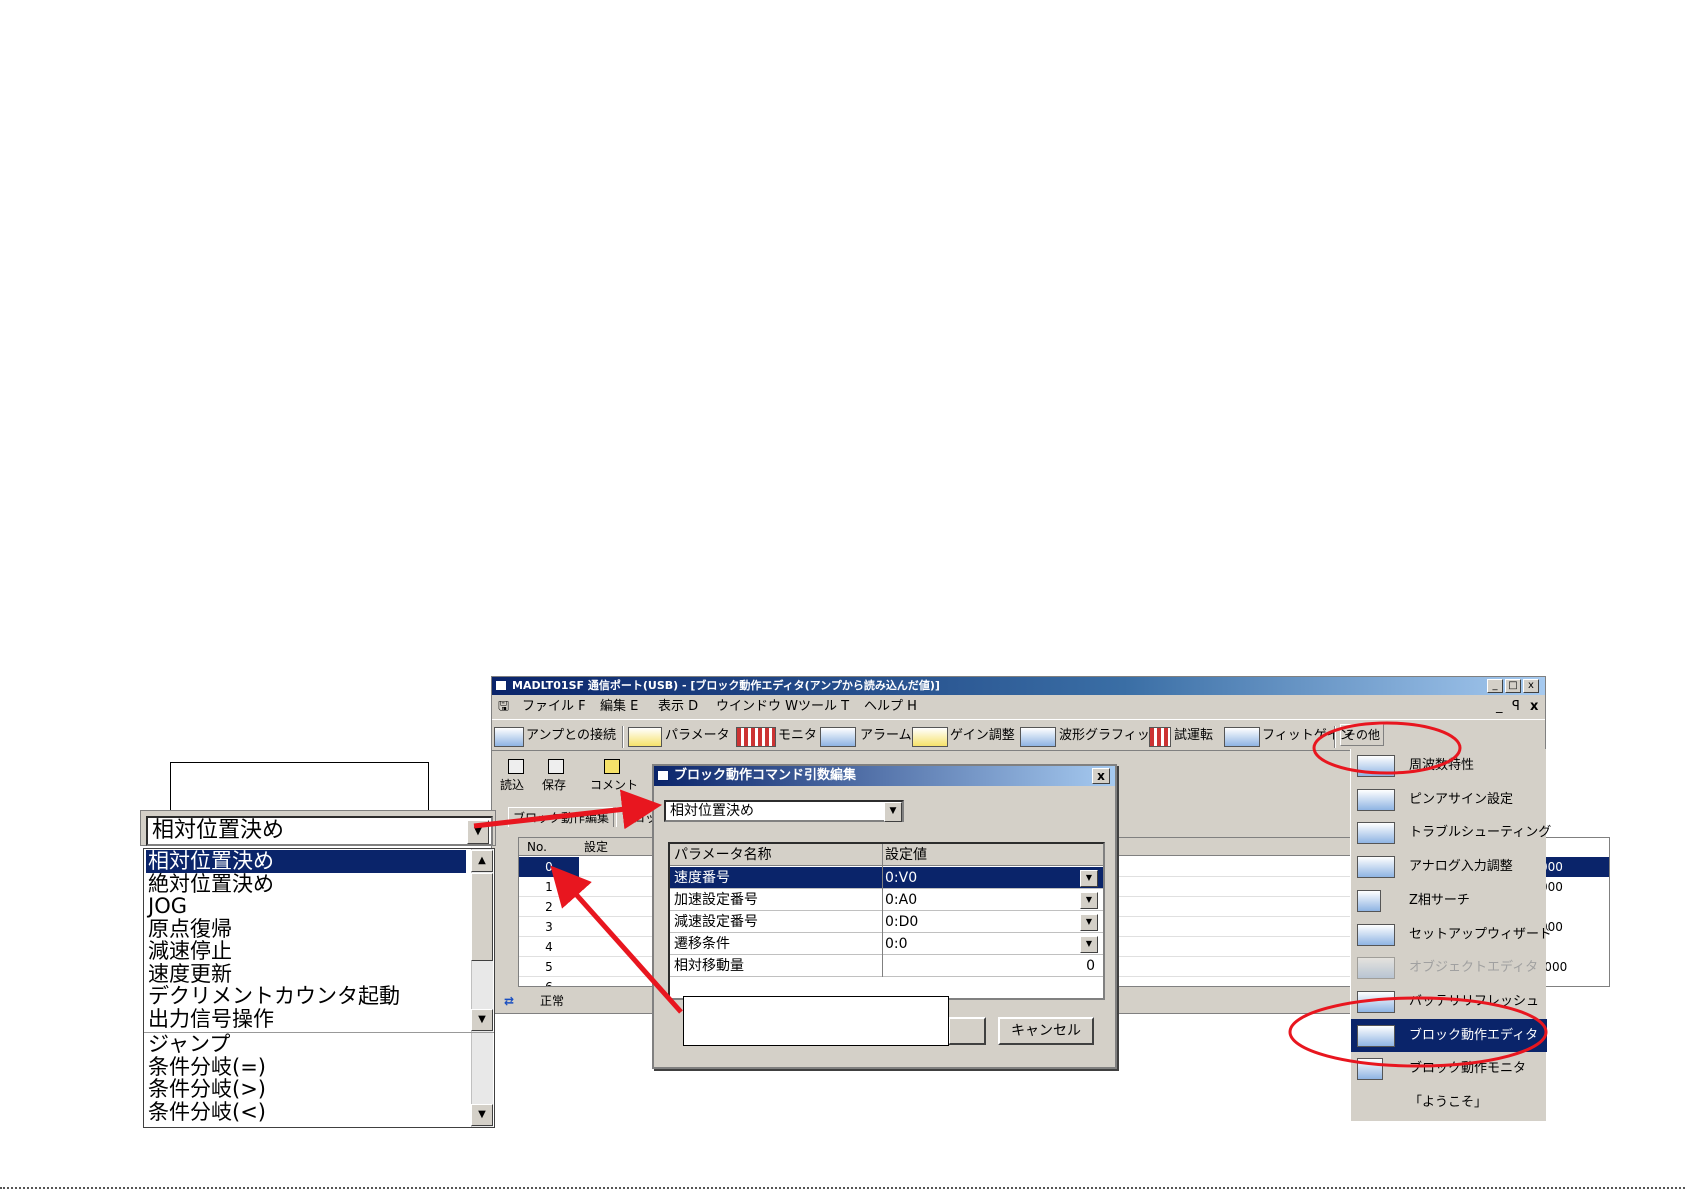 The width and height of the screenshot is (1685, 1191). I want to click on highlight-circle-other, so click(1387, 748).